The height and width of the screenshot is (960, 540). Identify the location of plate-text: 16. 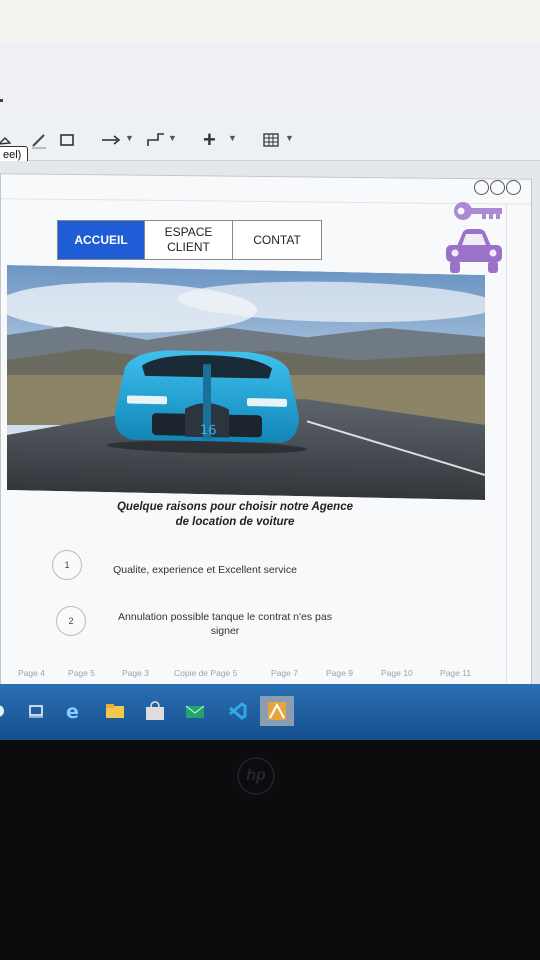
(208, 430).